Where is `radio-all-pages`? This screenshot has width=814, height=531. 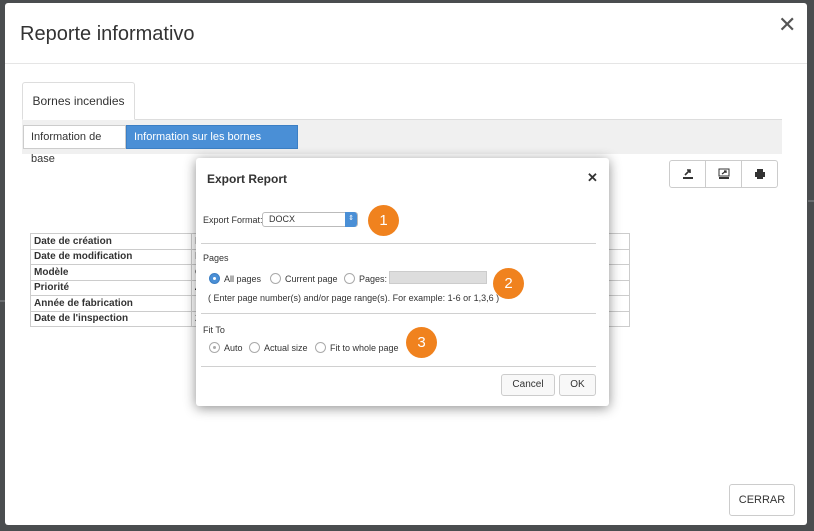 radio-all-pages is located at coordinates (214, 278).